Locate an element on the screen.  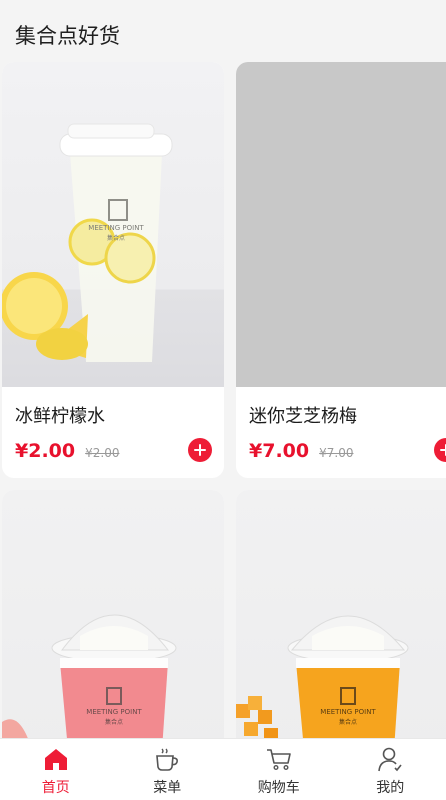
coffee-cup-icon is located at coordinates (167, 759).